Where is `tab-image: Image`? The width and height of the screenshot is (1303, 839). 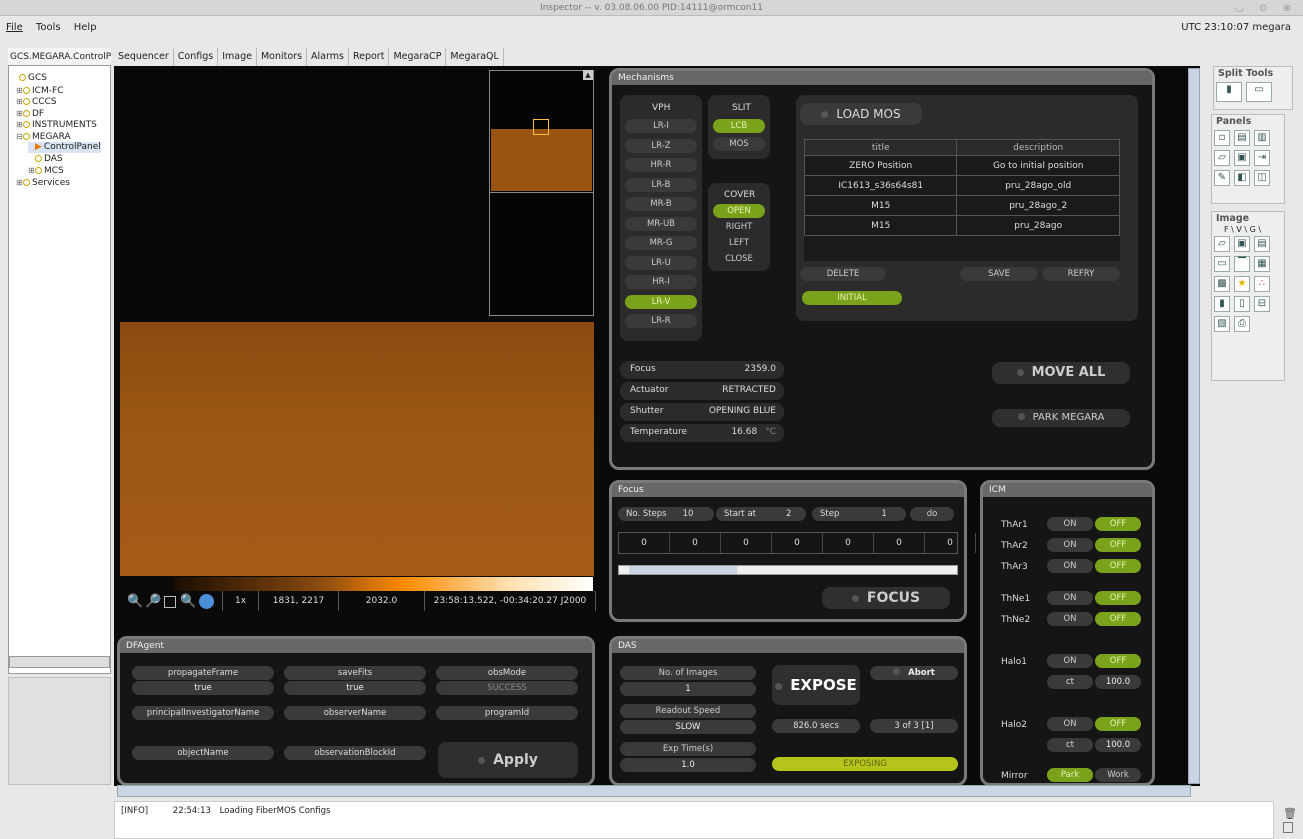
tab-image: Image is located at coordinates (237, 57).